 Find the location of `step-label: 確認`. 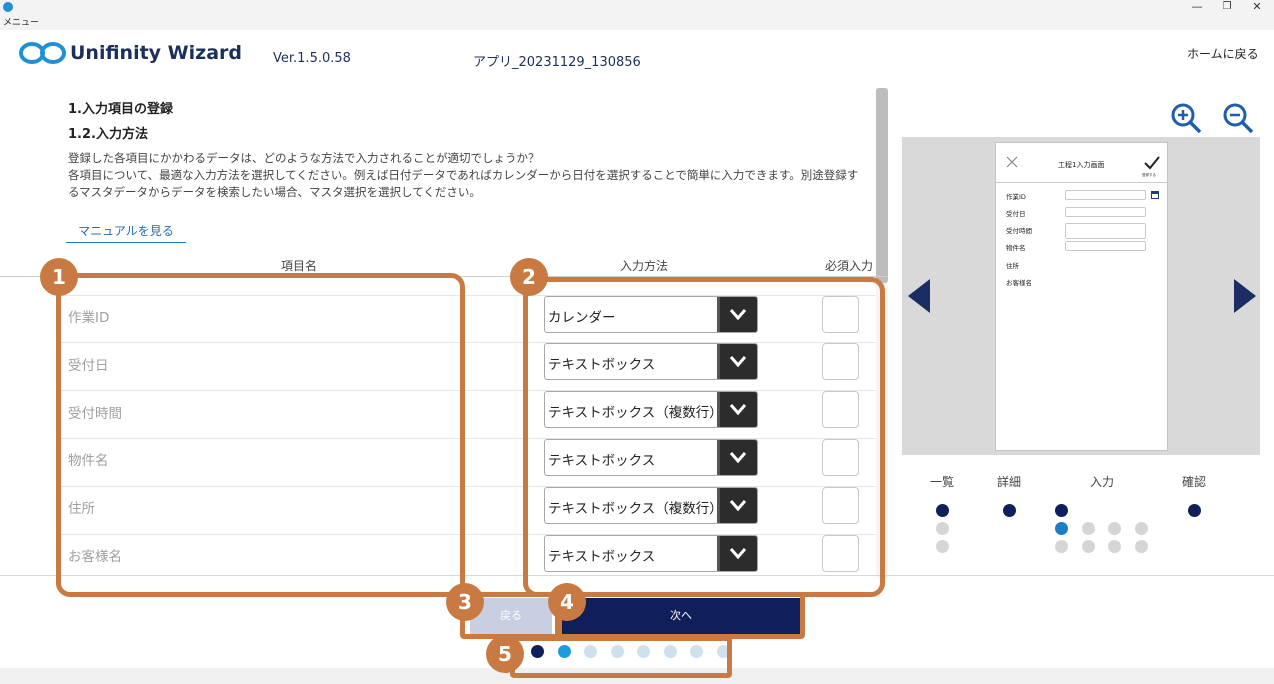

step-label: 確認 is located at coordinates (1194, 482).